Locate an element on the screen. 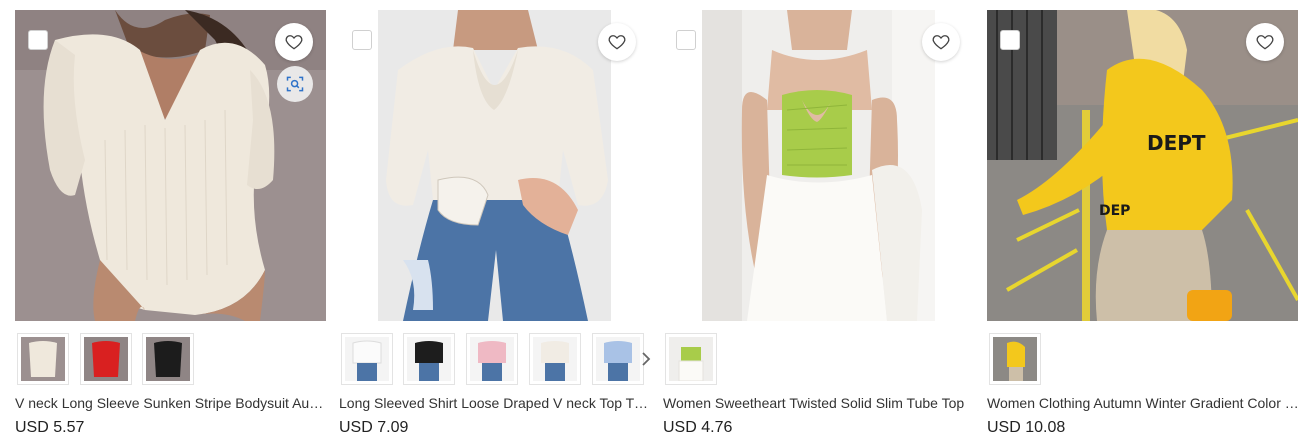  swatch-next-button is located at coordinates (645, 359).